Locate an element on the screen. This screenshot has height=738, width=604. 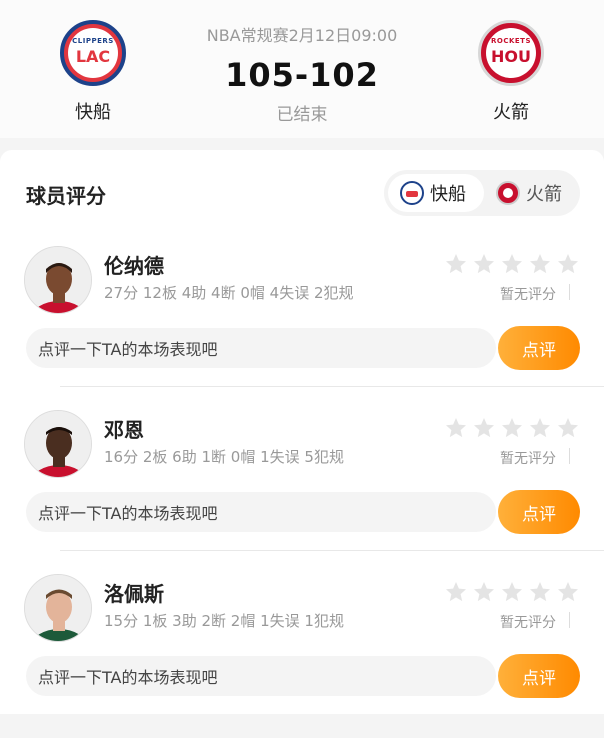
team-toggle: 快船 火箭 is located at coordinates (482, 193).